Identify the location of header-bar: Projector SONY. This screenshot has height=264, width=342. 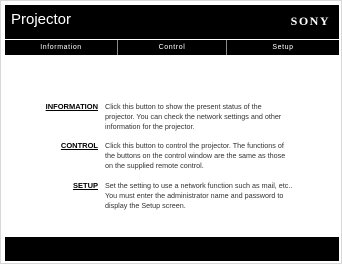
(172, 22).